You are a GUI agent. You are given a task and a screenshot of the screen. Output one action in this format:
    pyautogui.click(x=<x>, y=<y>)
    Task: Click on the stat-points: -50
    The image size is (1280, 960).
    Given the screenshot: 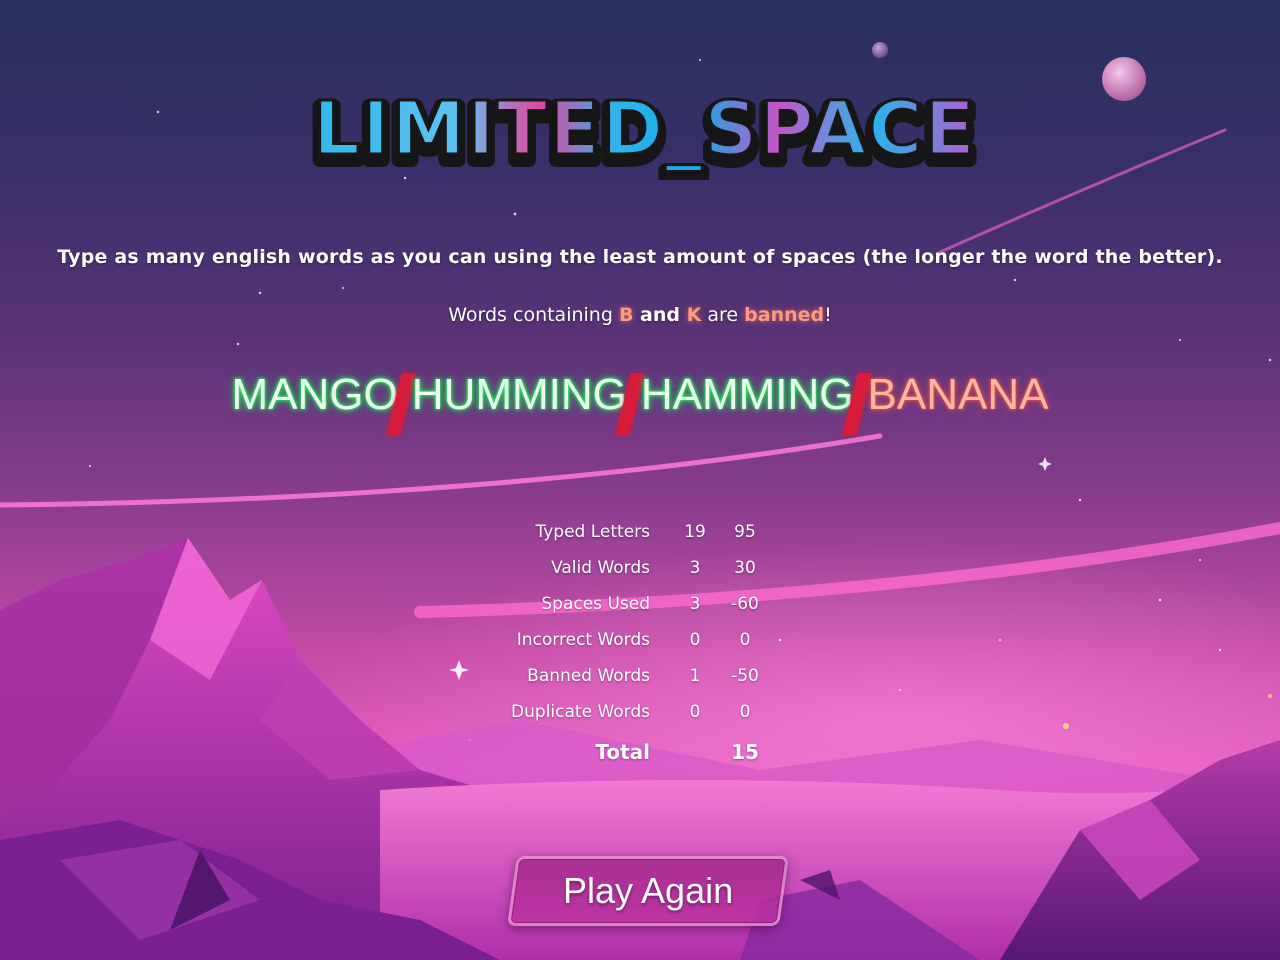 What is the action you would take?
    pyautogui.click(x=745, y=676)
    